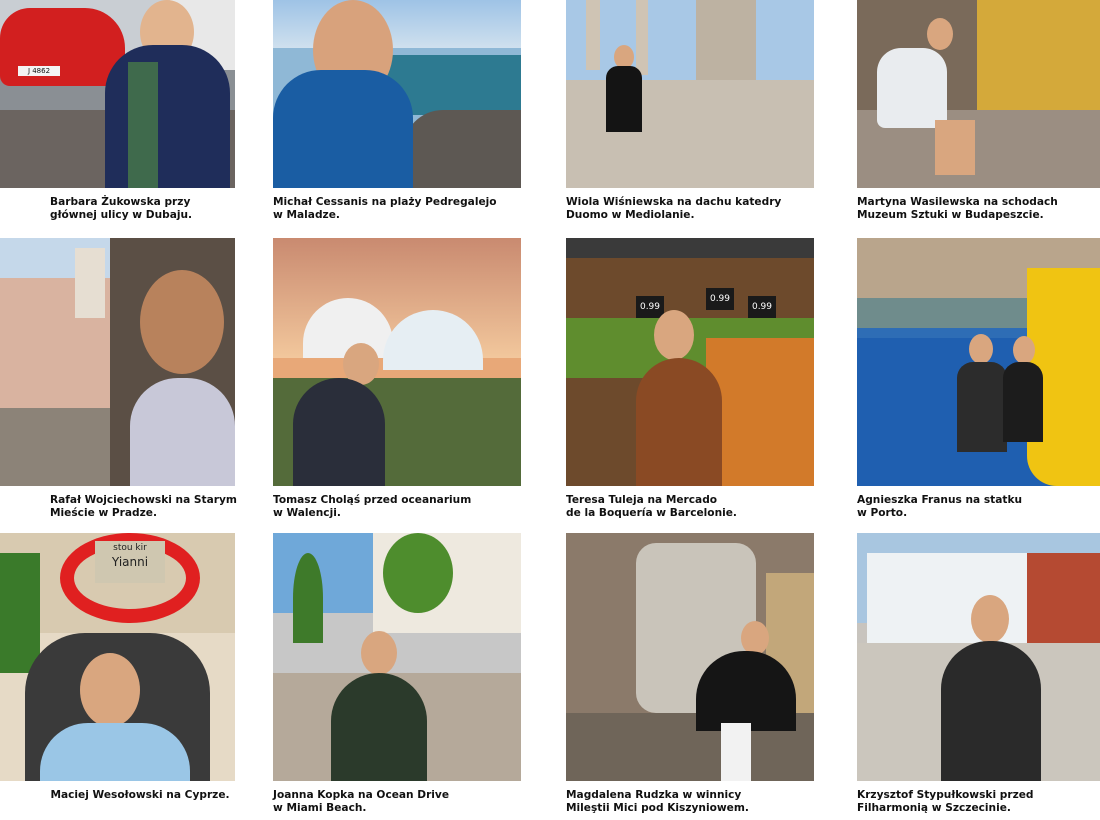  Describe the element at coordinates (117, 657) in the screenshot. I see `photo-cyprus: stou kir Yianni` at that location.